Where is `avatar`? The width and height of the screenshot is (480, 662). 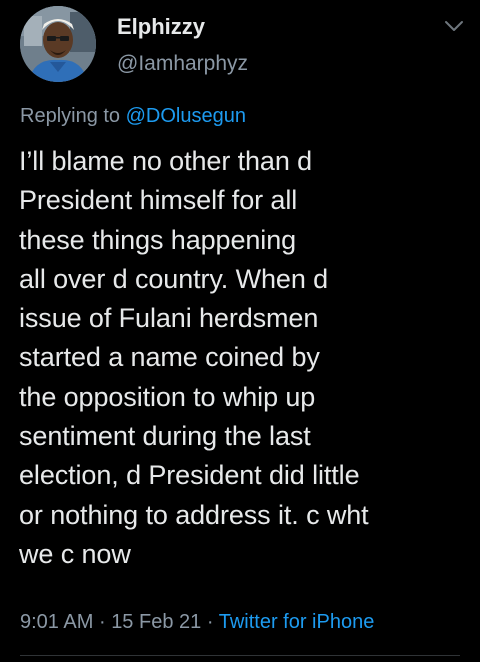
avatar is located at coordinates (58, 44).